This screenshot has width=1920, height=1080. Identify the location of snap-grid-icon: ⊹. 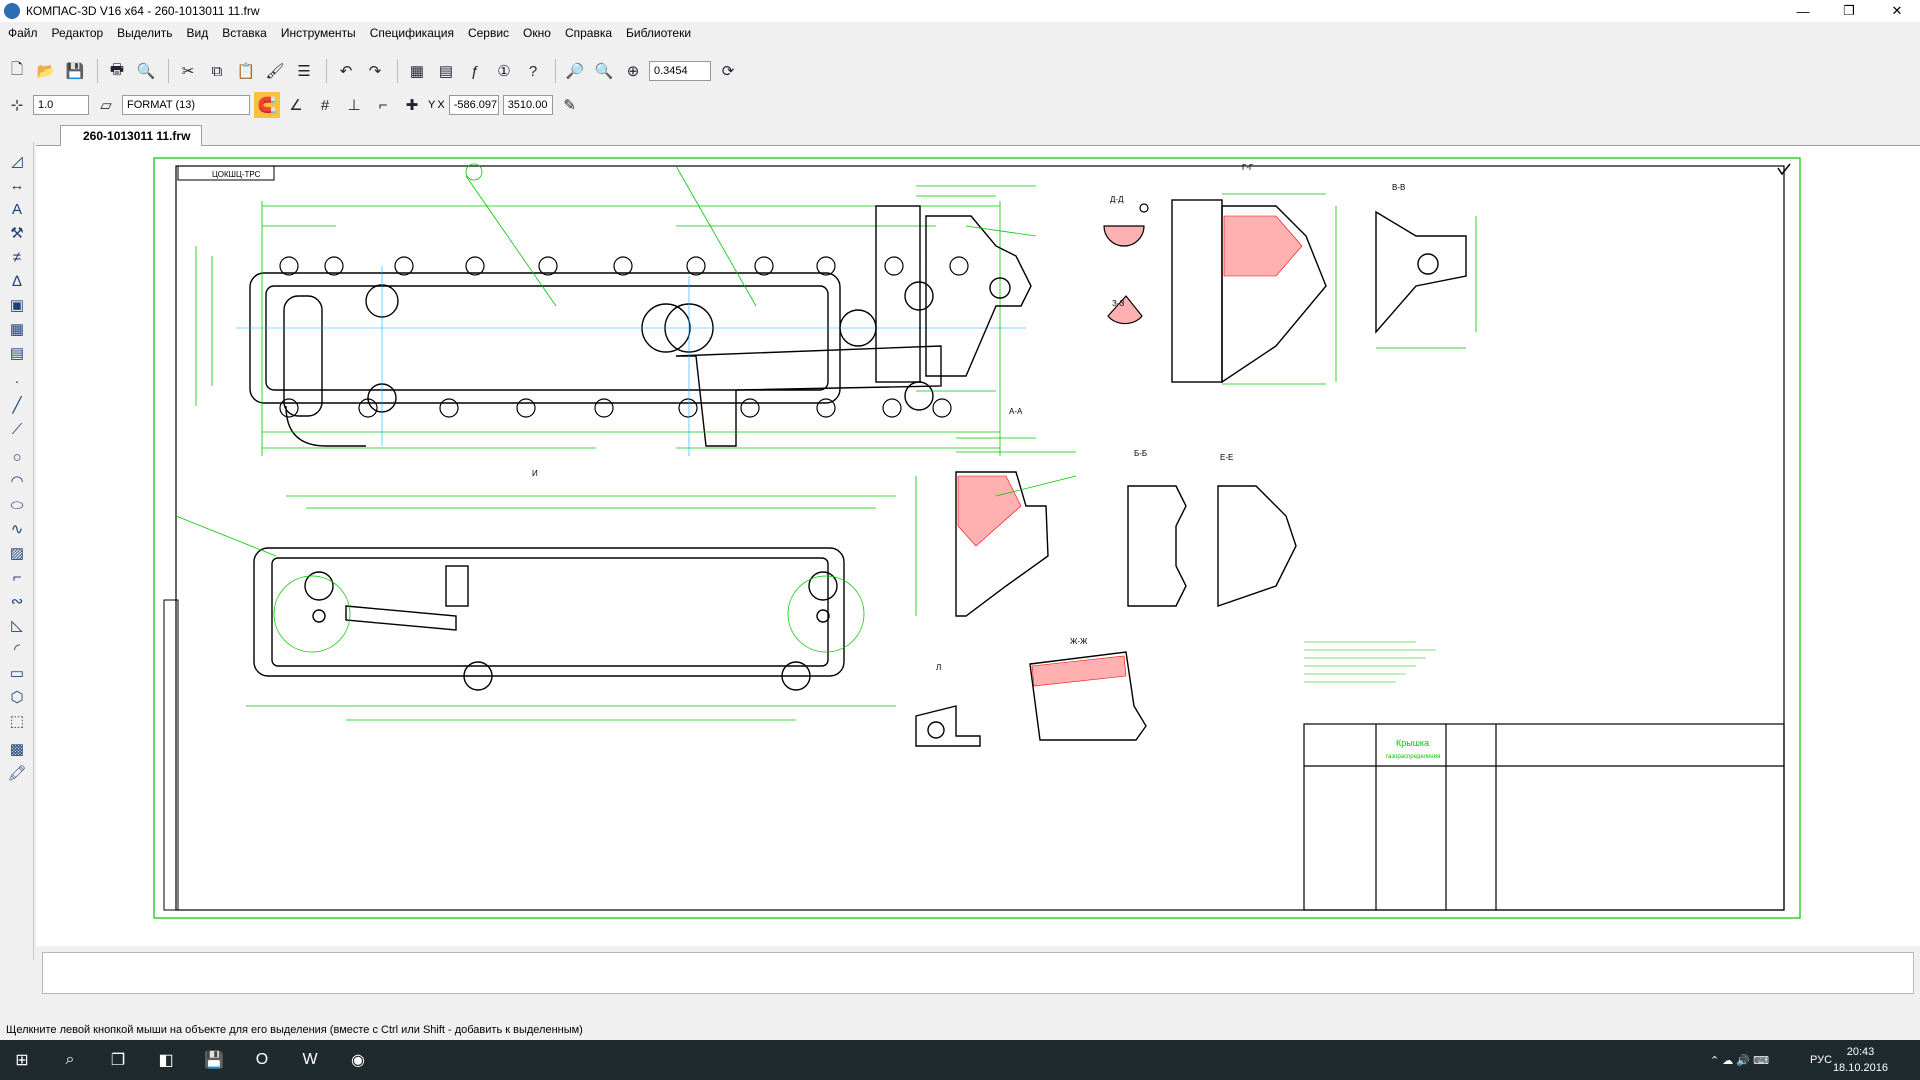
(17, 105).